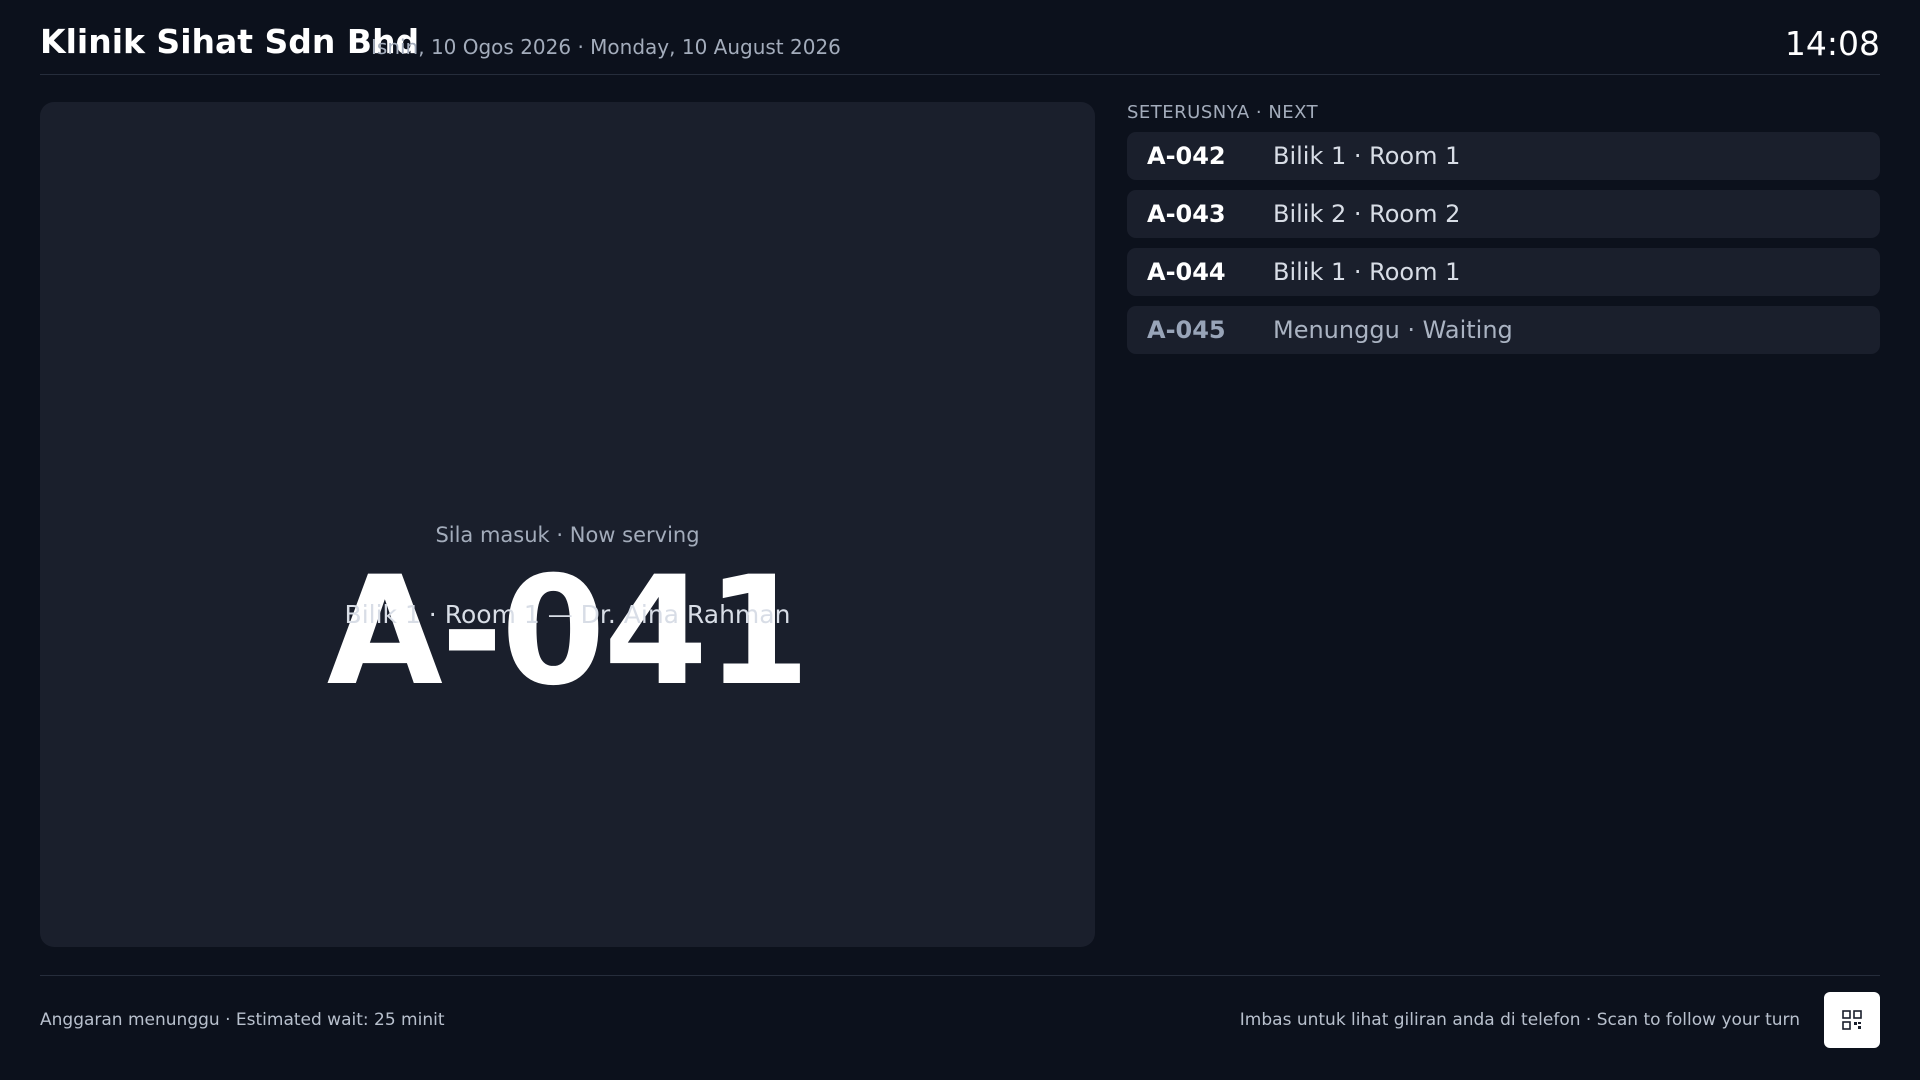 The image size is (1920, 1080). I want to click on queue-status: Menunggu · Waiting, so click(1393, 330).